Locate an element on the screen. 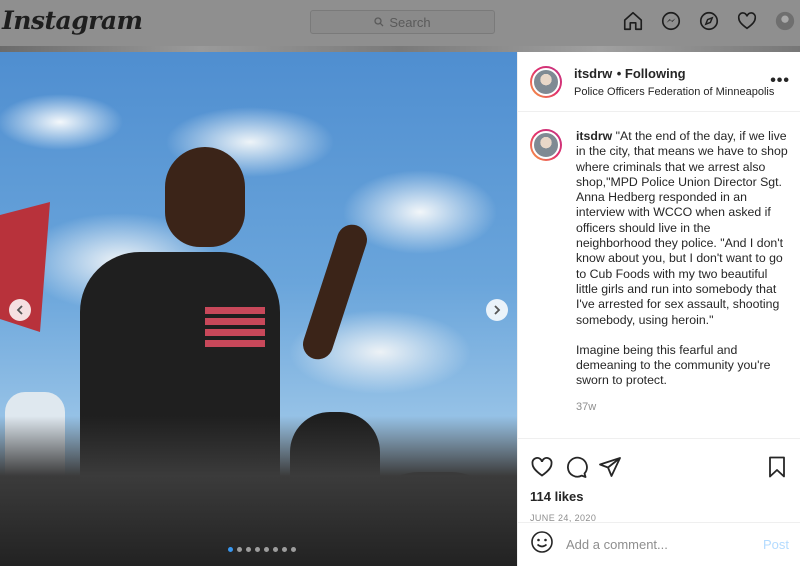 The height and width of the screenshot is (566, 800). top-nav: Instagram Search is located at coordinates (400, 23).